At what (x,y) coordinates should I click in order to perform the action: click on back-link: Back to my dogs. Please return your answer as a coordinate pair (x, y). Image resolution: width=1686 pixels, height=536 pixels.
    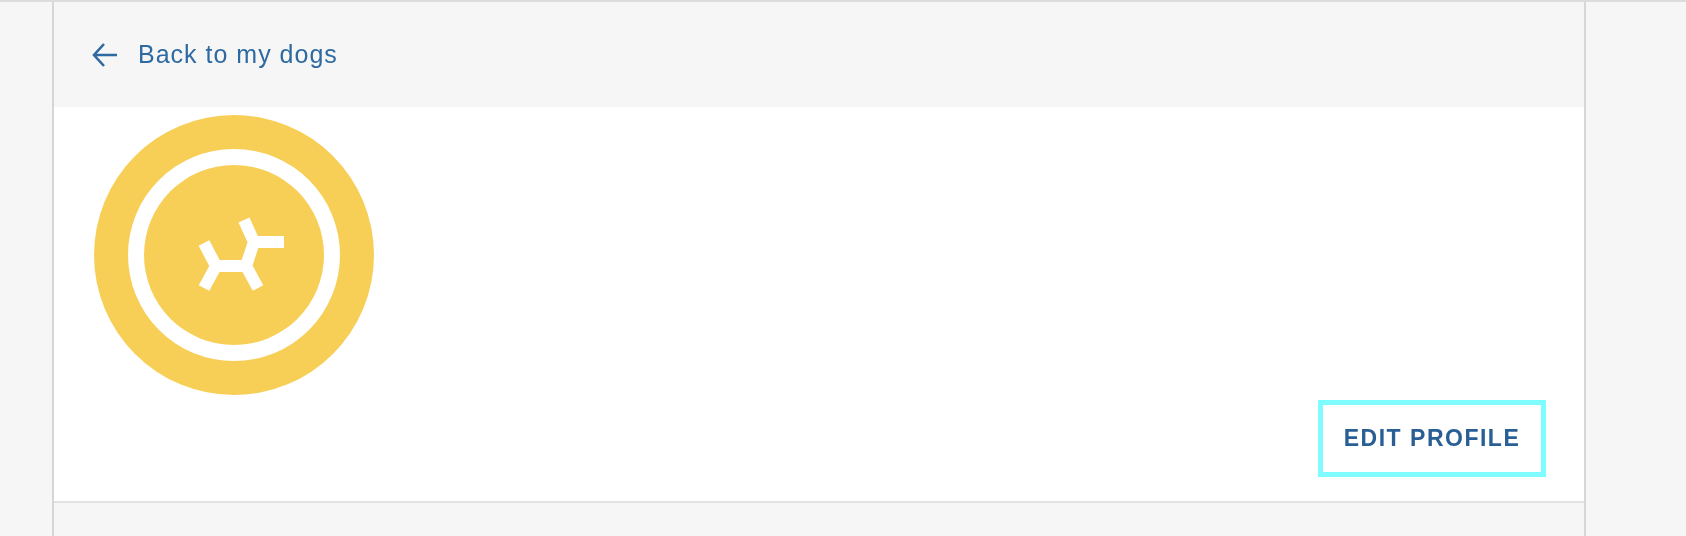
    Looking at the image, I should click on (215, 54).